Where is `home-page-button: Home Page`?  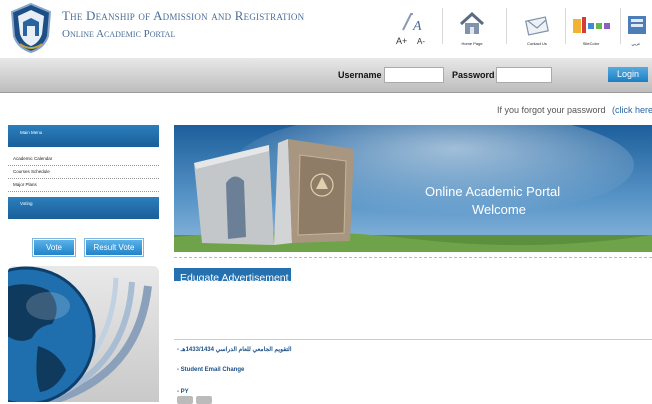 home-page-button: Home Page is located at coordinates (472, 30).